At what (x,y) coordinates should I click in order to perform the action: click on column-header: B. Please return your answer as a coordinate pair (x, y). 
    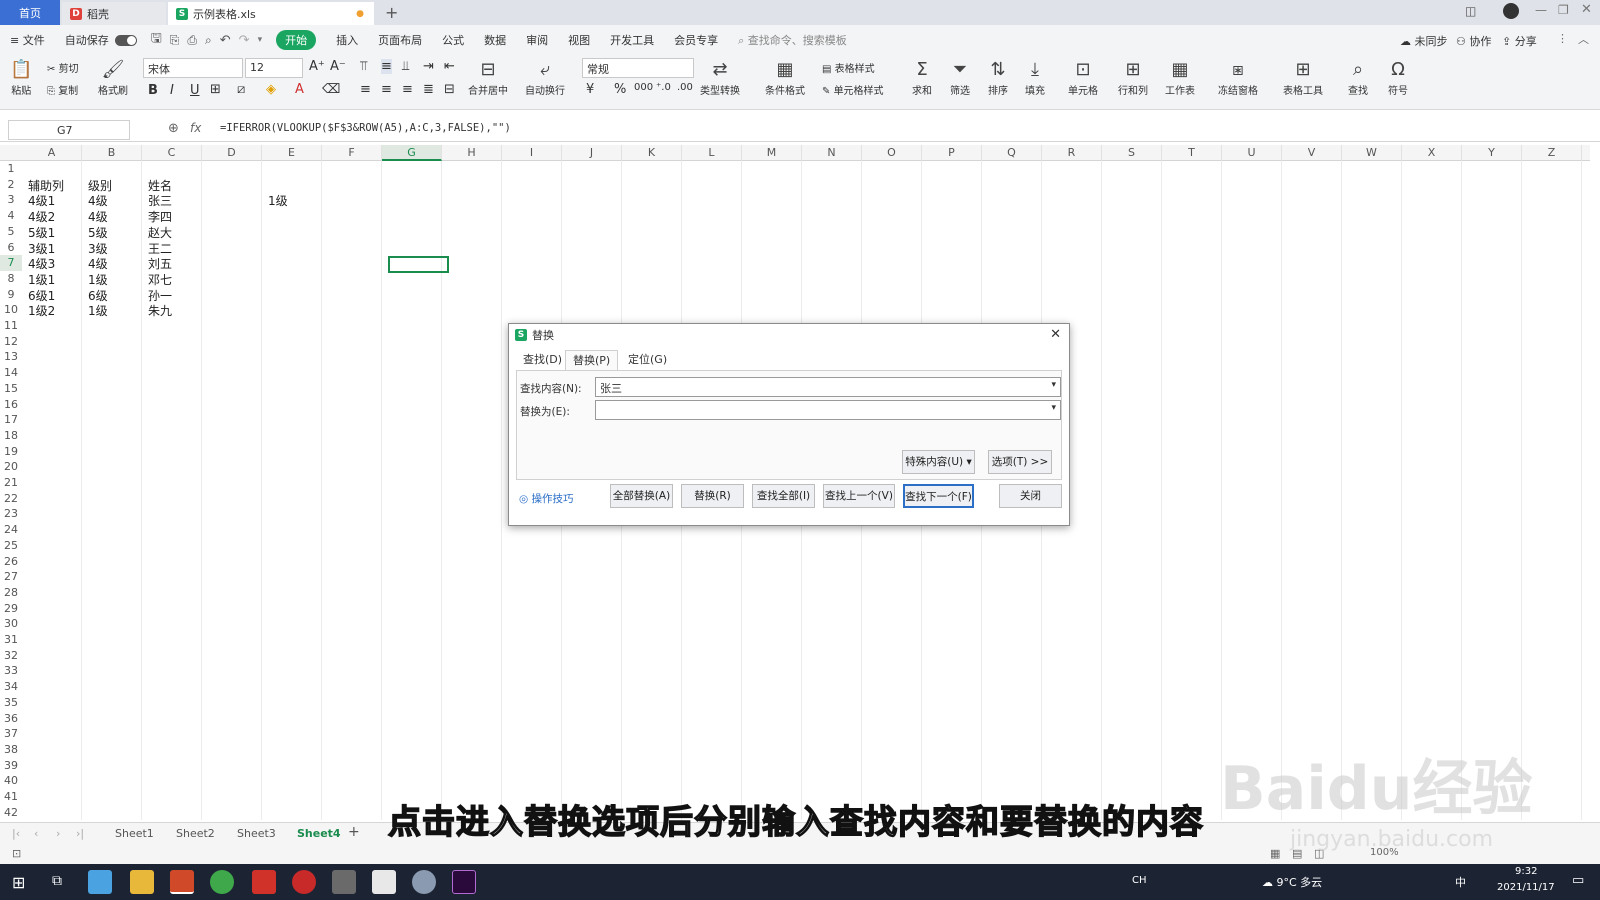
    Looking at the image, I should click on (112, 153).